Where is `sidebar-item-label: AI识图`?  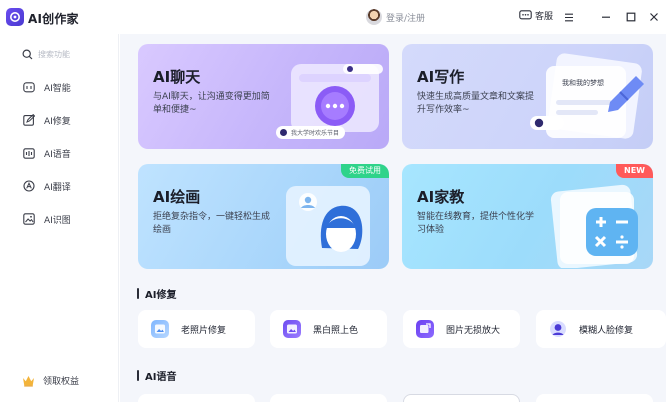 sidebar-item-label: AI识图 is located at coordinates (57, 220).